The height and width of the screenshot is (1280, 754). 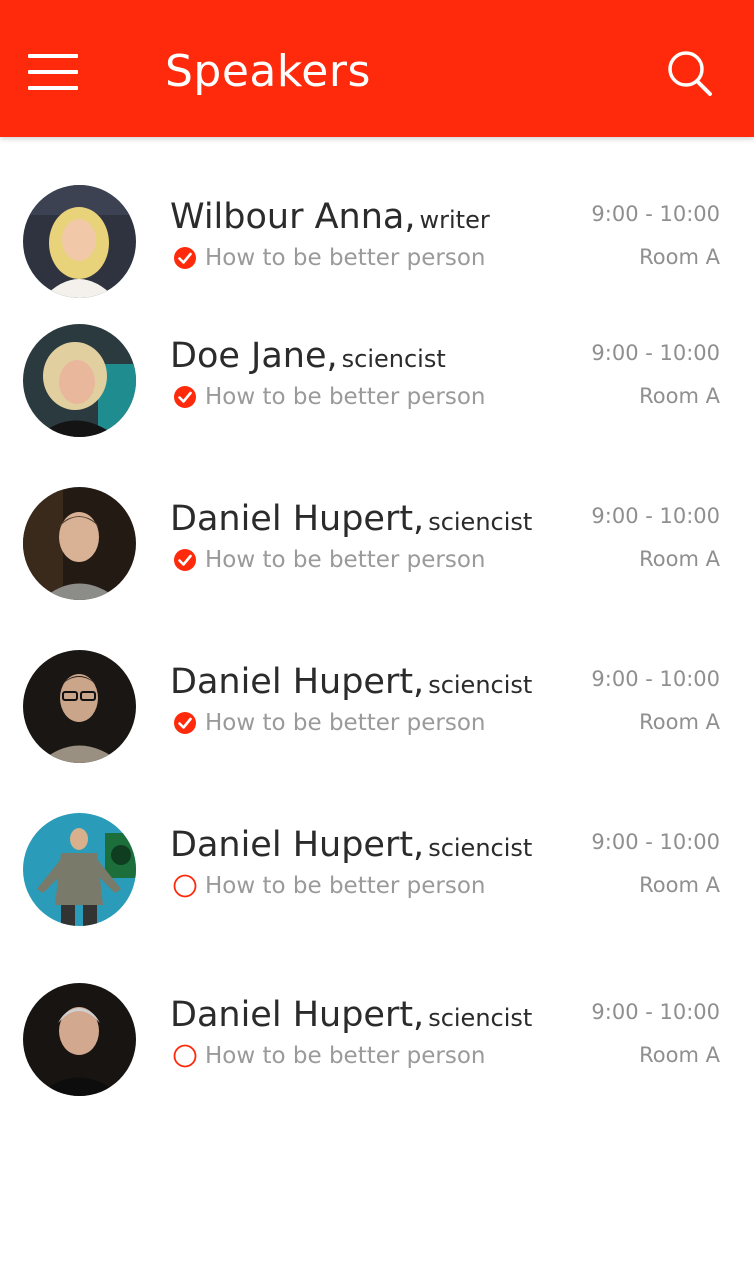 I want to click on hamburger-menu-icon, so click(x=53, y=72).